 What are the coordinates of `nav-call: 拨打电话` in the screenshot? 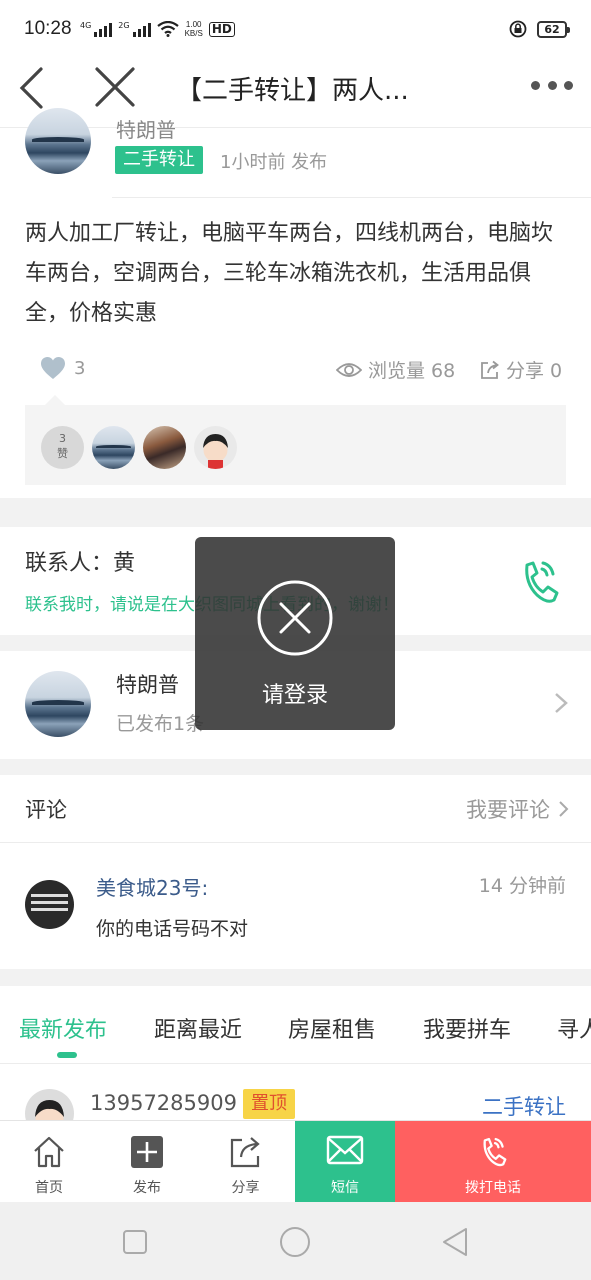 It's located at (493, 1161).